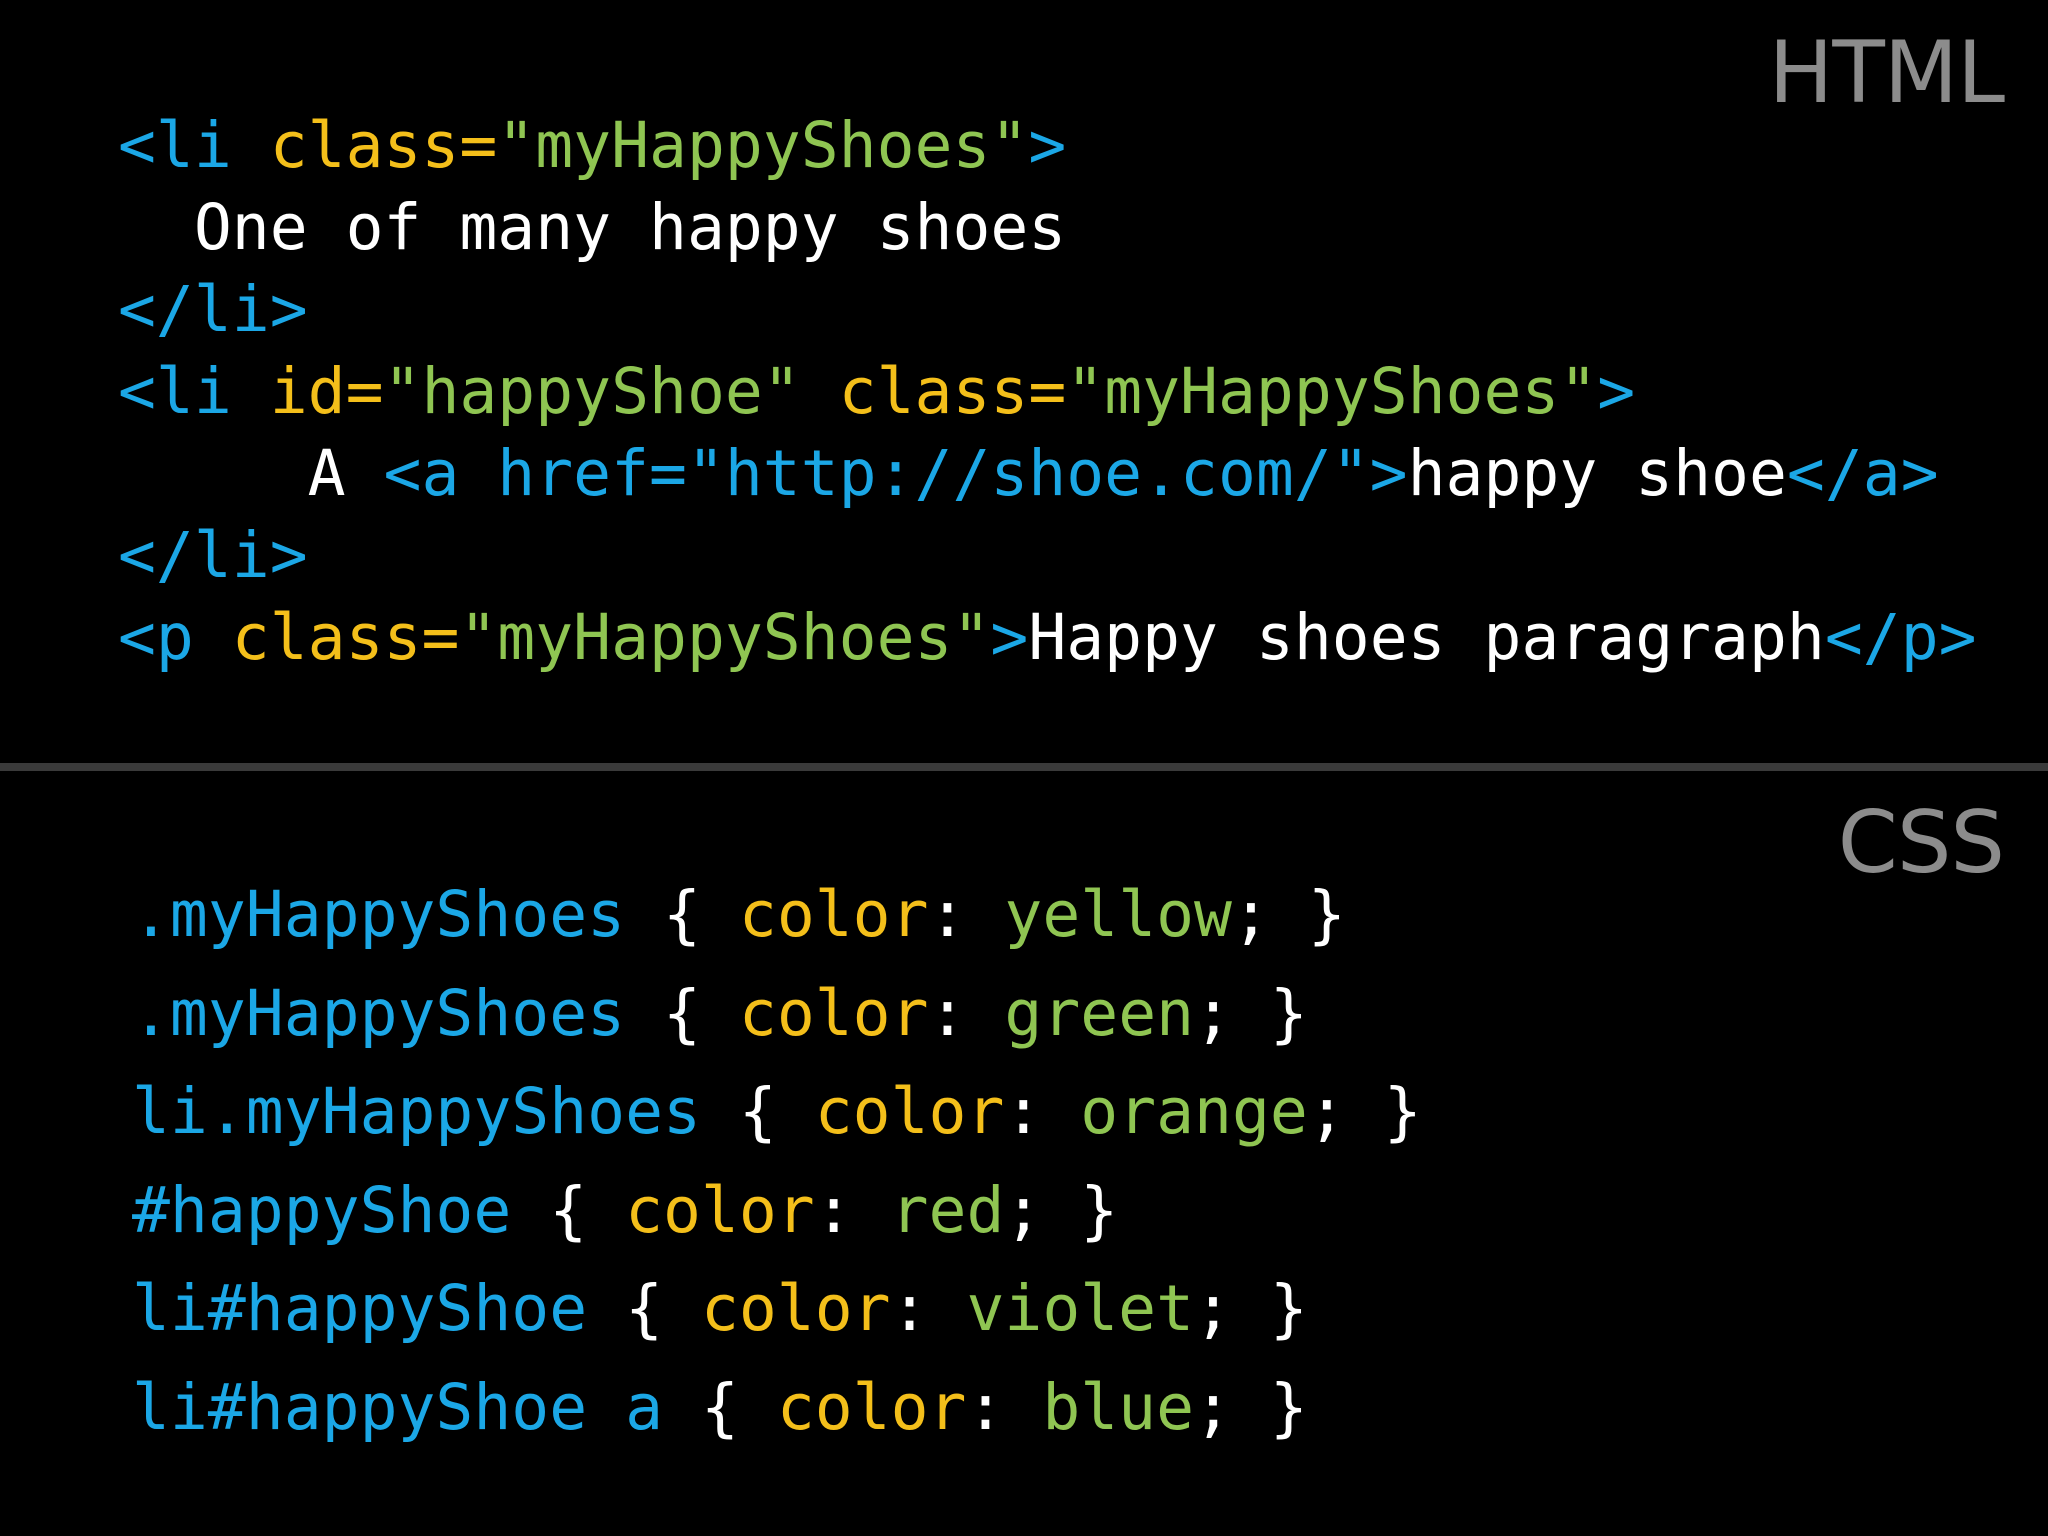  Describe the element at coordinates (360, 1308) in the screenshot. I see `code-token-sel: li#happyShoe` at that location.